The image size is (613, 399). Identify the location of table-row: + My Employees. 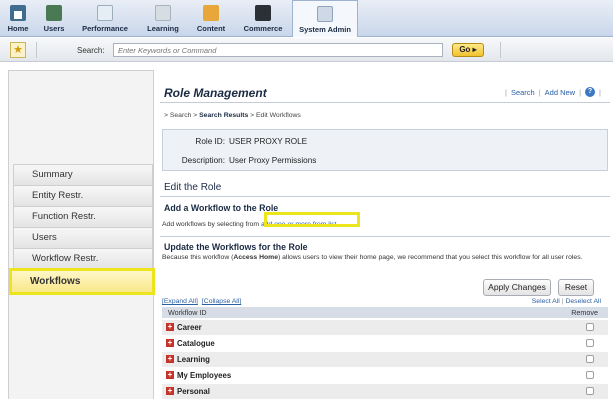
(385, 375).